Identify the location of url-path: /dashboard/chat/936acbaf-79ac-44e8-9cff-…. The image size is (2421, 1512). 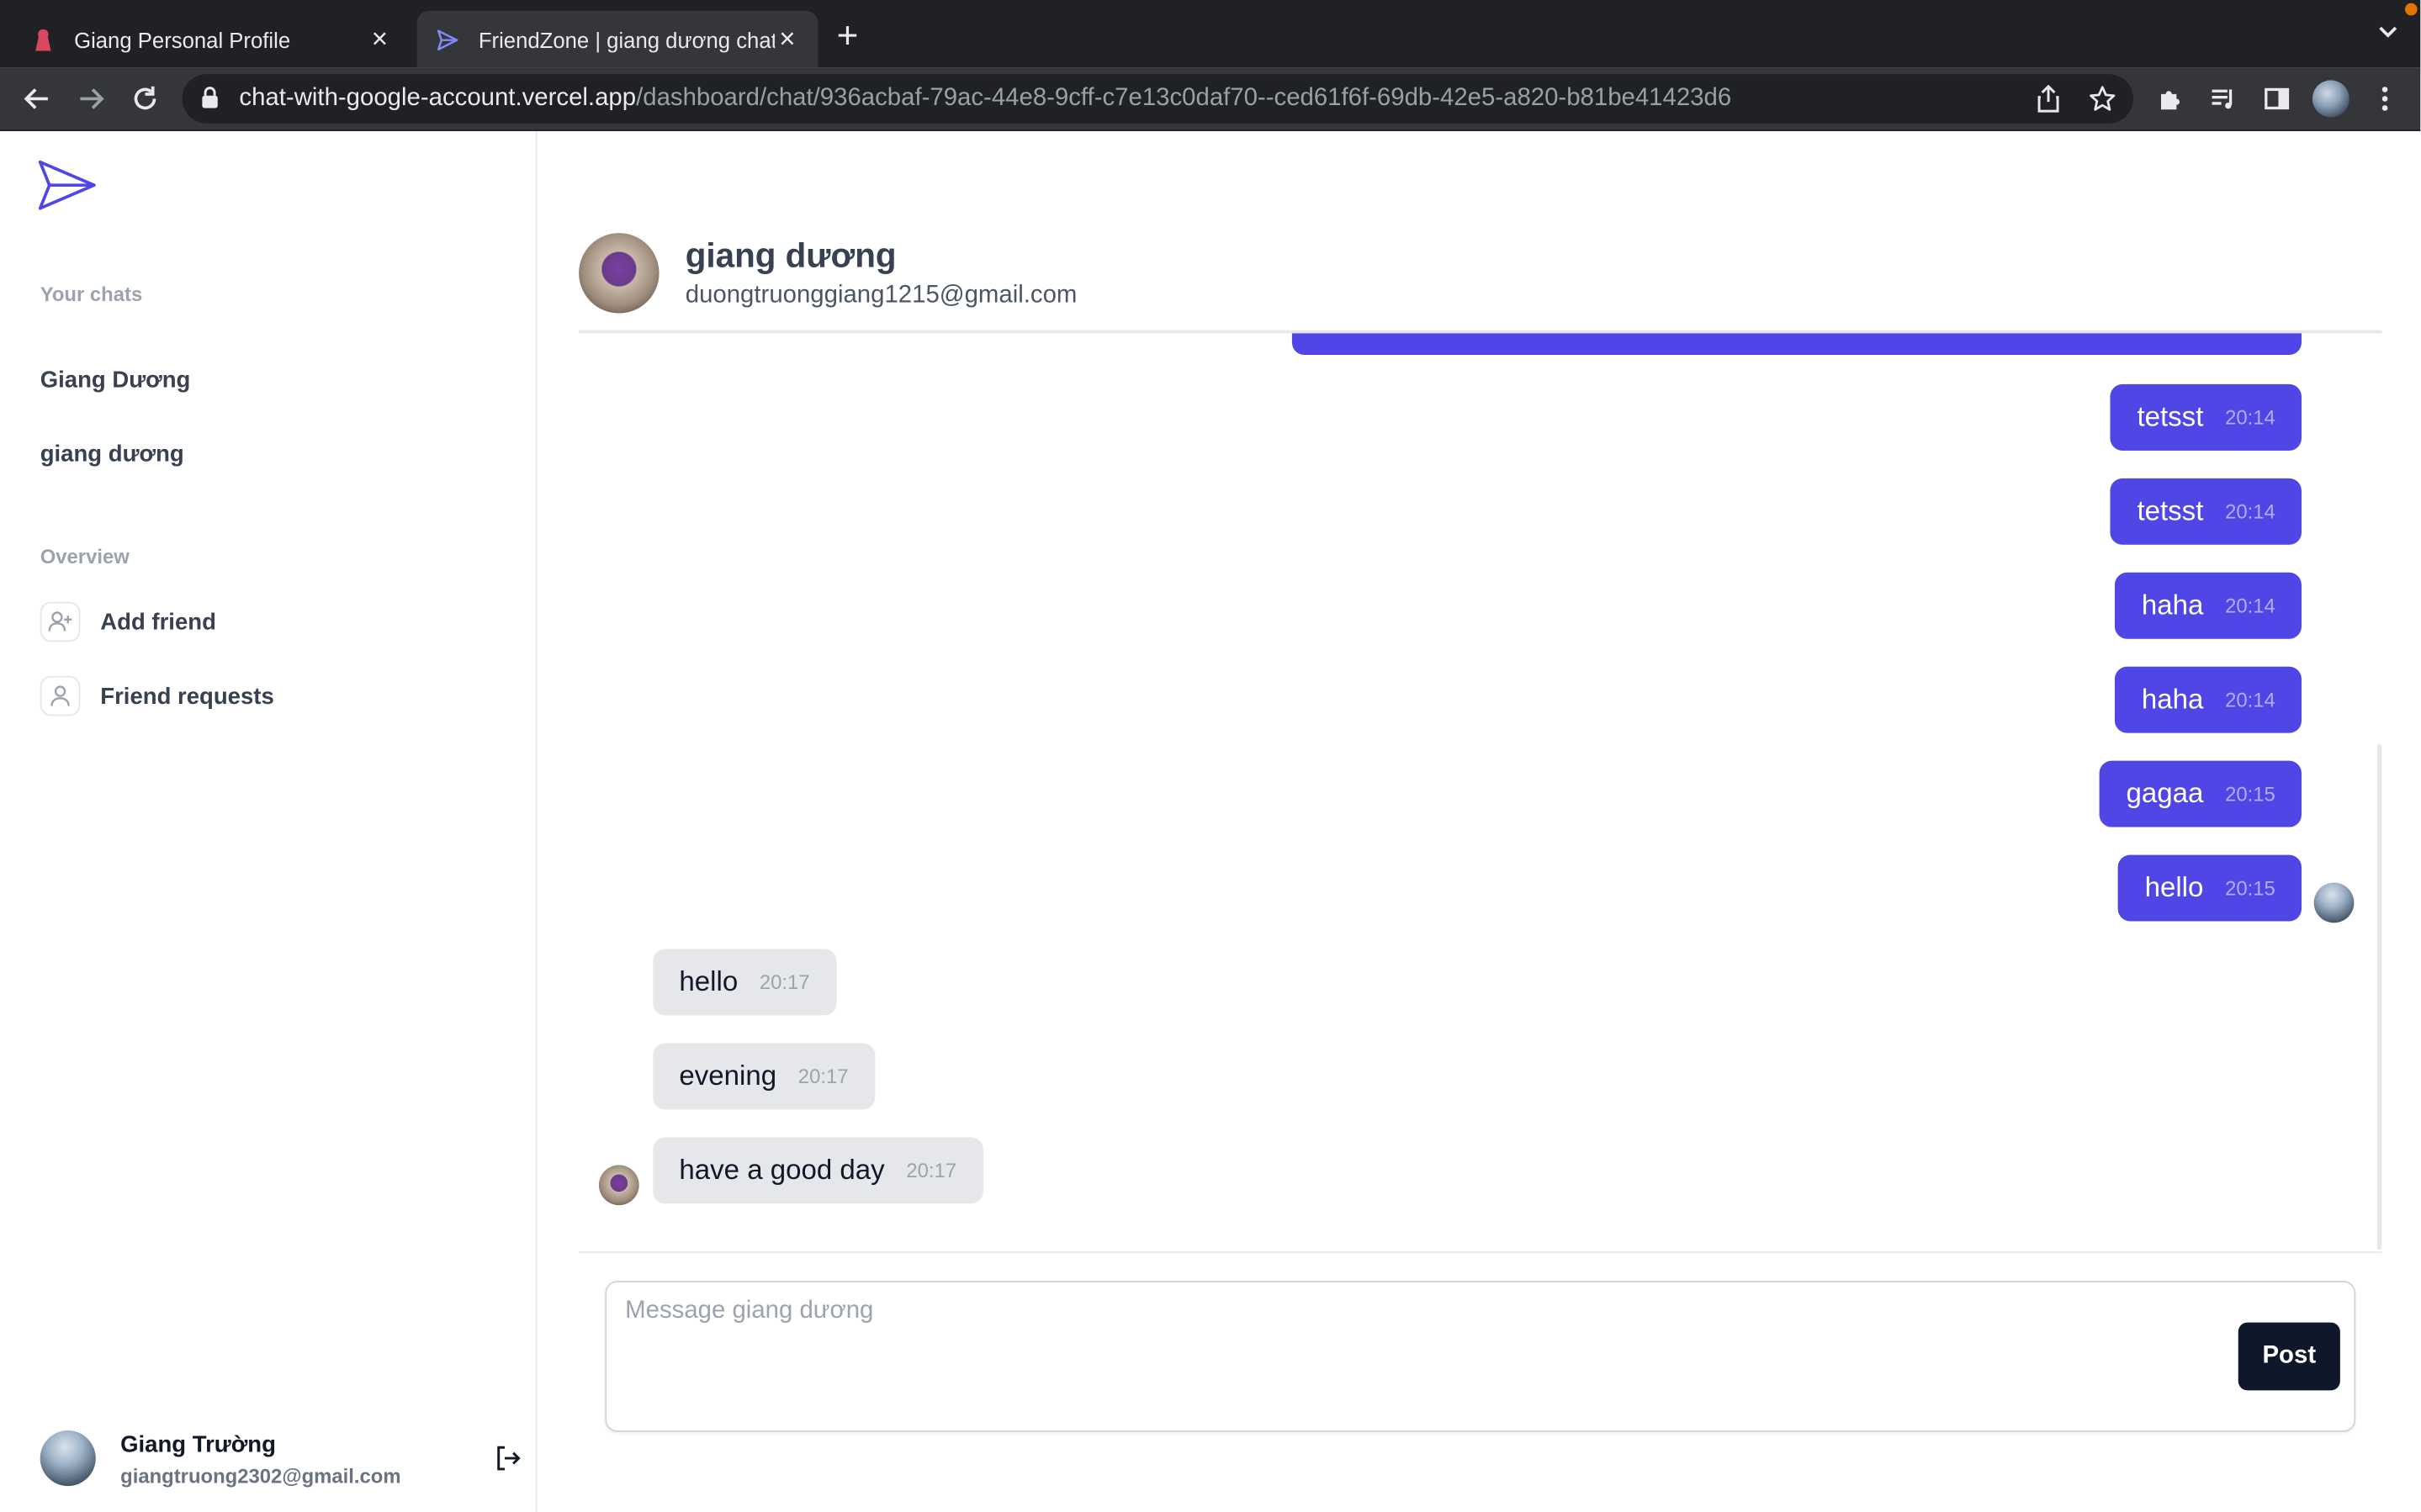
(1184, 98).